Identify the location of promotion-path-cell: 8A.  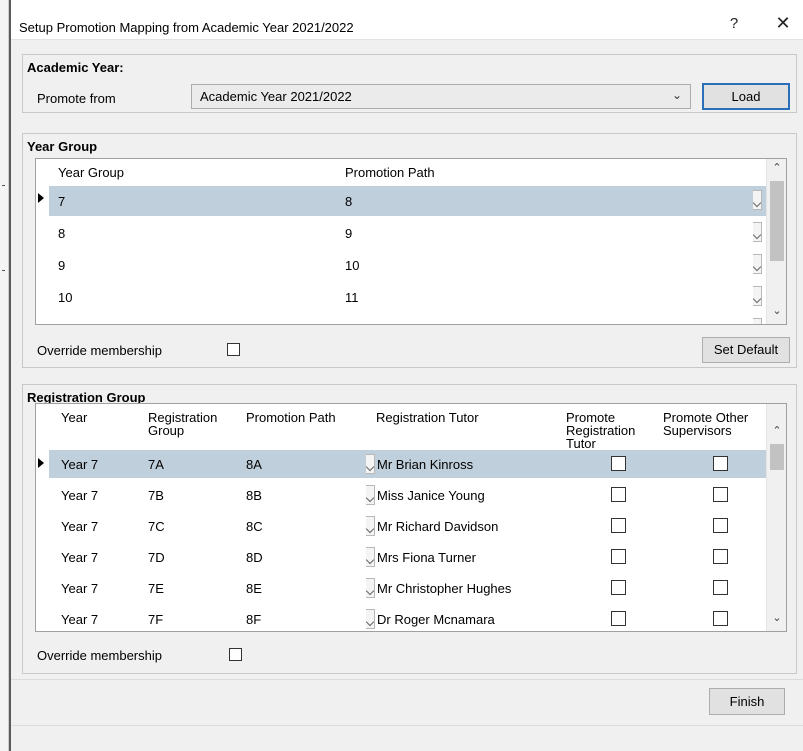
(254, 464).